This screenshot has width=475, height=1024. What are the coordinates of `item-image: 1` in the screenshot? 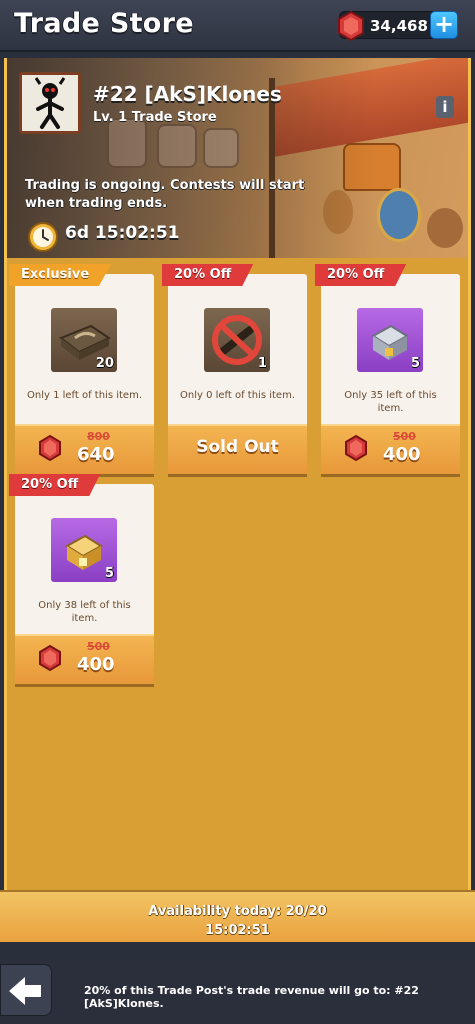 It's located at (237, 340).